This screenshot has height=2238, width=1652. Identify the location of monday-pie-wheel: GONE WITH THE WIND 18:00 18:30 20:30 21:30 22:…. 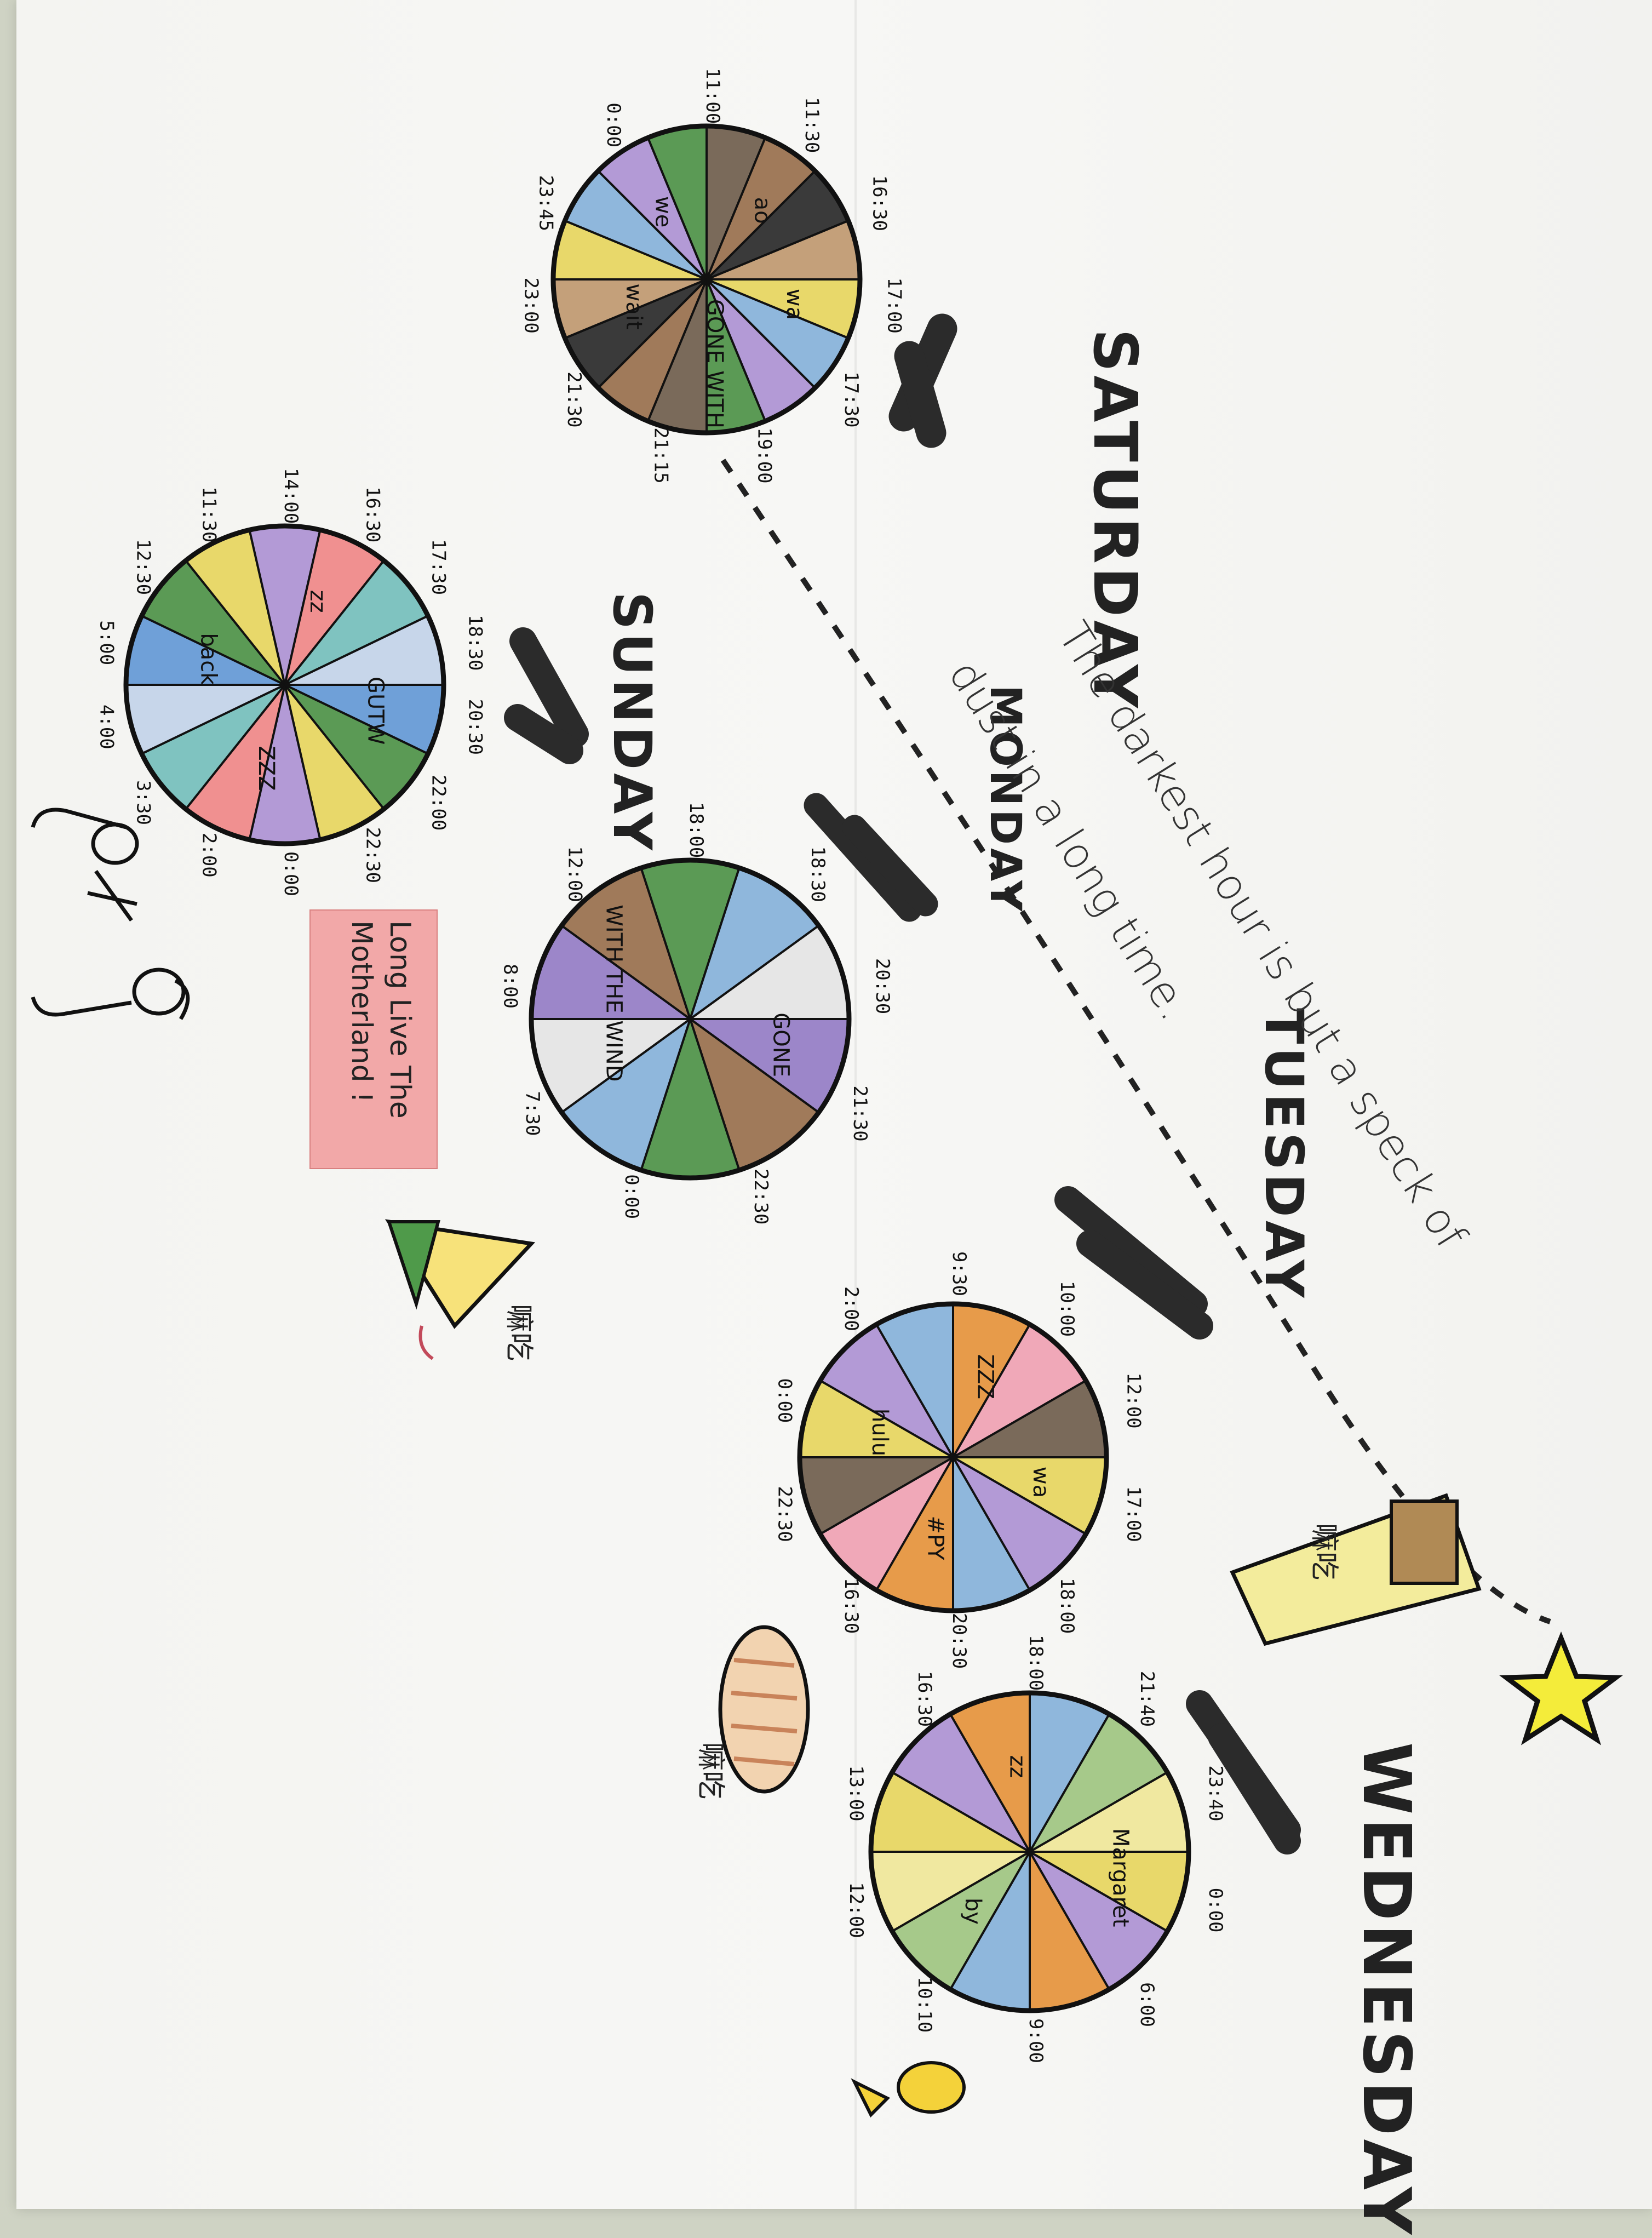
(696, 1013).